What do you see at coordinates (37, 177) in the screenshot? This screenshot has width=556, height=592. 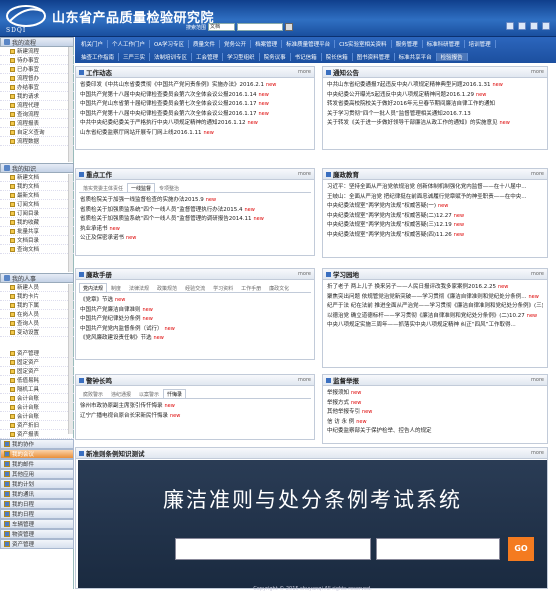 I see `sidebar-item: 新建文档` at bounding box center [37, 177].